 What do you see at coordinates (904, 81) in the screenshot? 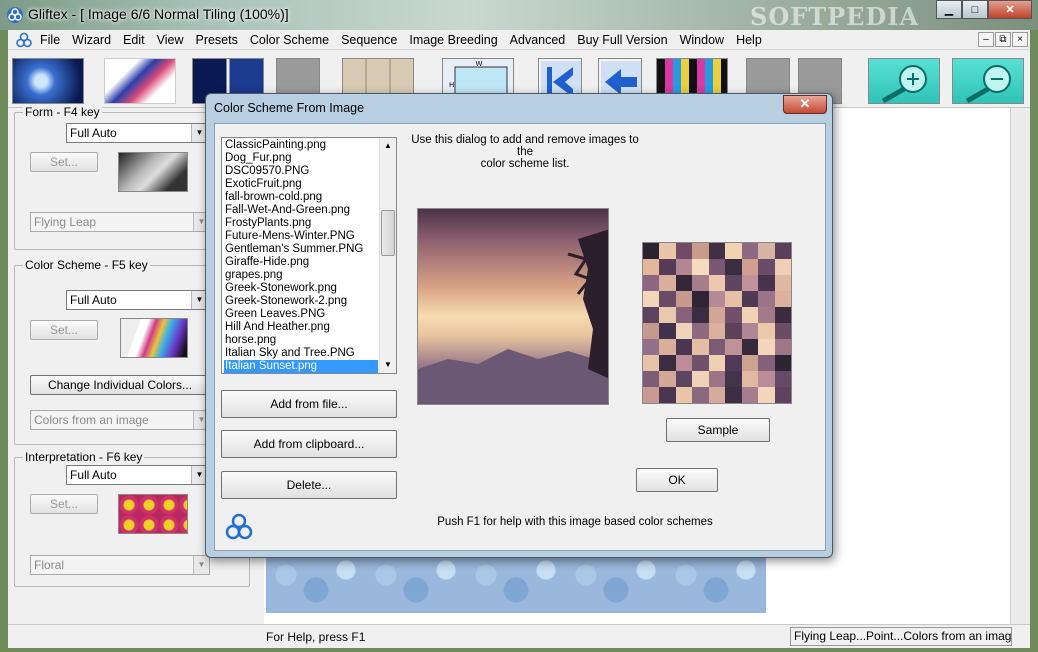
I see `zoom-in-button` at bounding box center [904, 81].